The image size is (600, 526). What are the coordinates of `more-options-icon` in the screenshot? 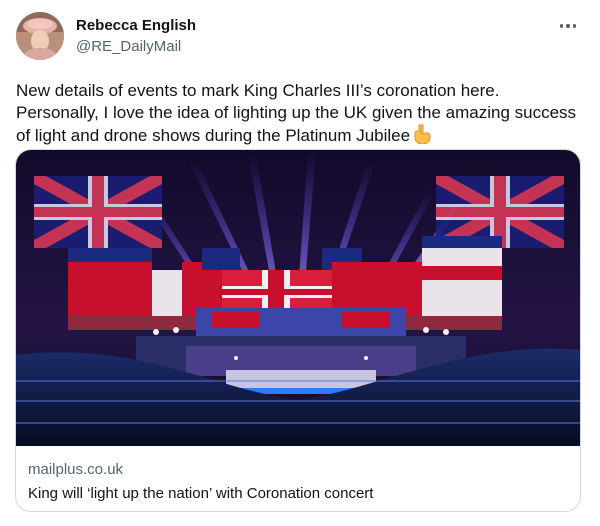 It's located at (568, 26).